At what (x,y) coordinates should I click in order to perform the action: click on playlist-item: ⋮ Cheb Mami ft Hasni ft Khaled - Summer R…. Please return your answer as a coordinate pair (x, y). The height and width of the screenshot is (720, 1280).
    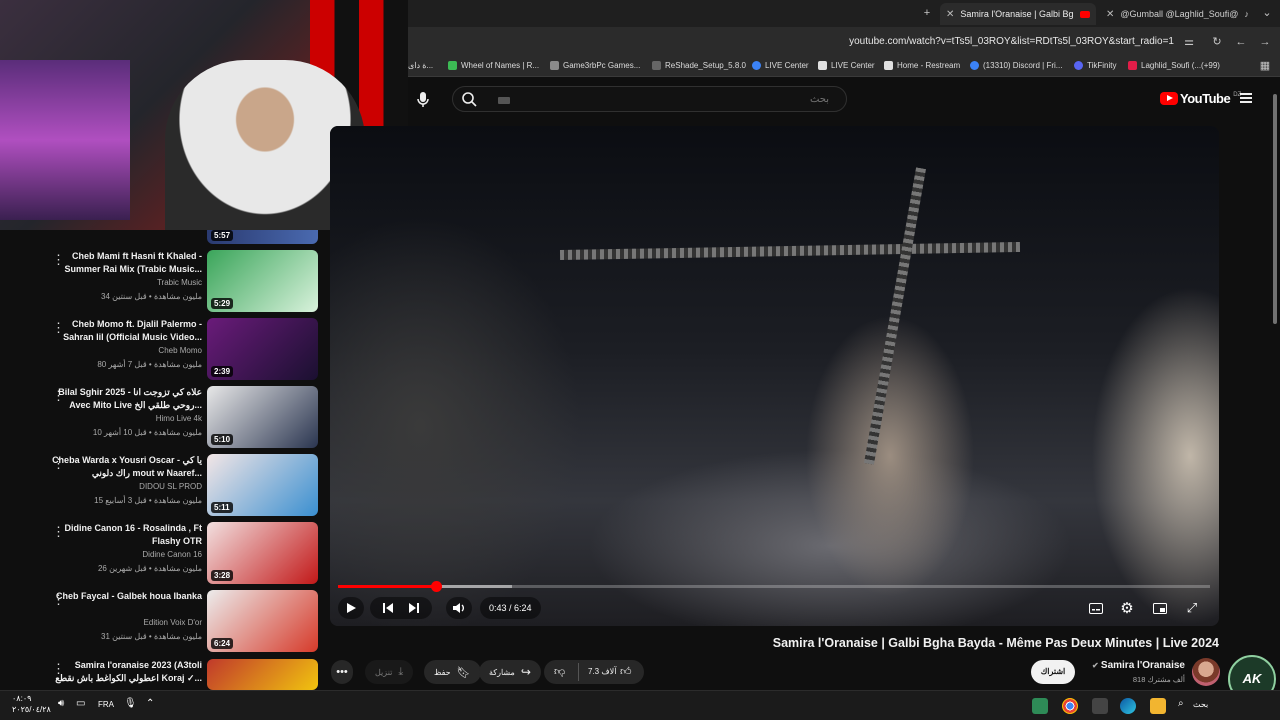
    Looking at the image, I should click on (162, 283).